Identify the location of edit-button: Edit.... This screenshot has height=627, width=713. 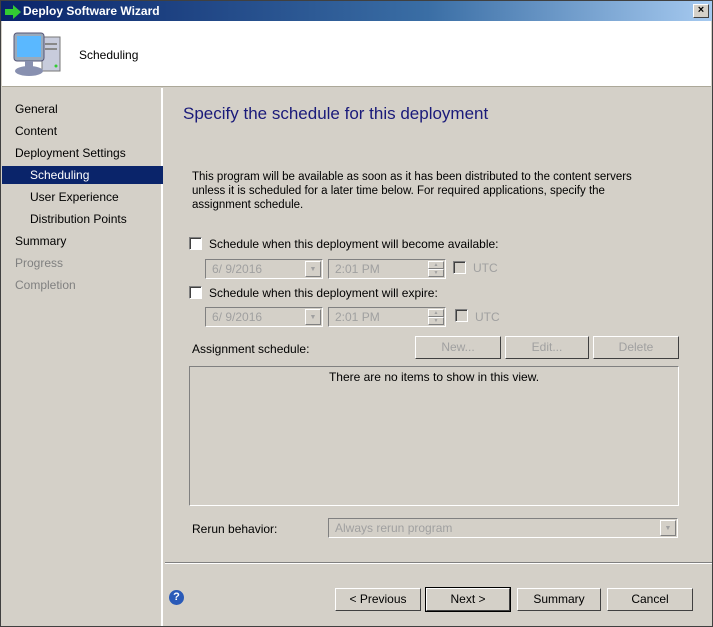
(547, 347).